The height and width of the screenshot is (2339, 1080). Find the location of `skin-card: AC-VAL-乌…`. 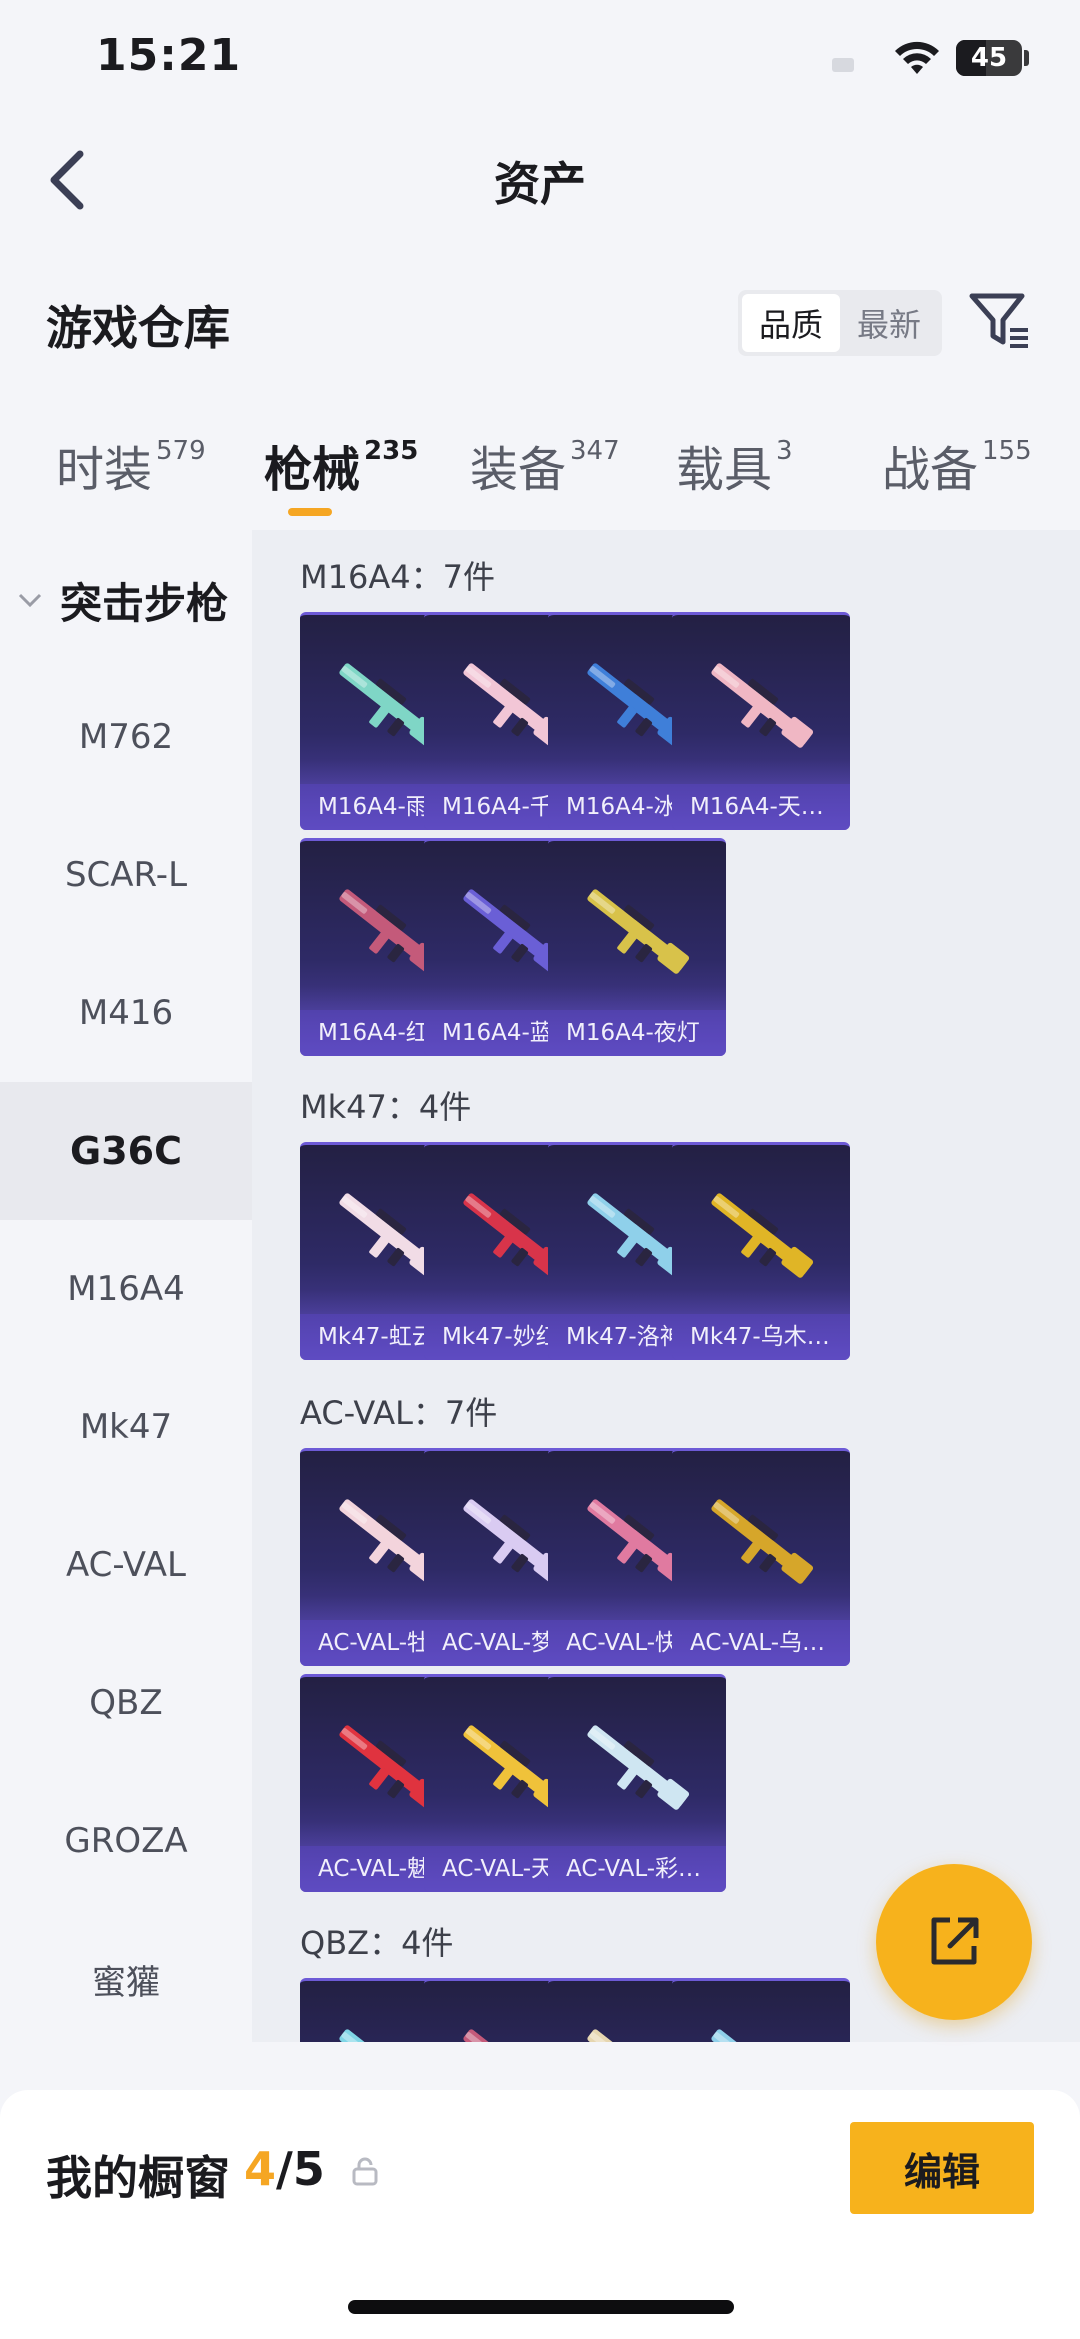

skin-card: AC-VAL-乌… is located at coordinates (761, 1557).